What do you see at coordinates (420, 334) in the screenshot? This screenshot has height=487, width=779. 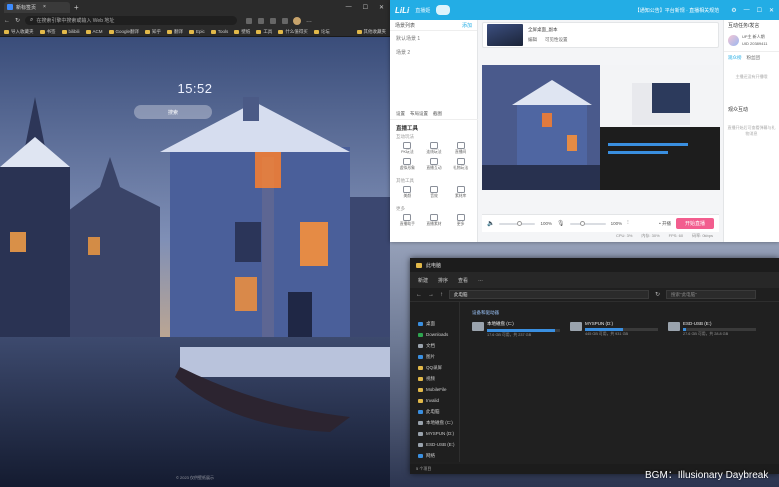 I see `folder-icon` at bounding box center [420, 334].